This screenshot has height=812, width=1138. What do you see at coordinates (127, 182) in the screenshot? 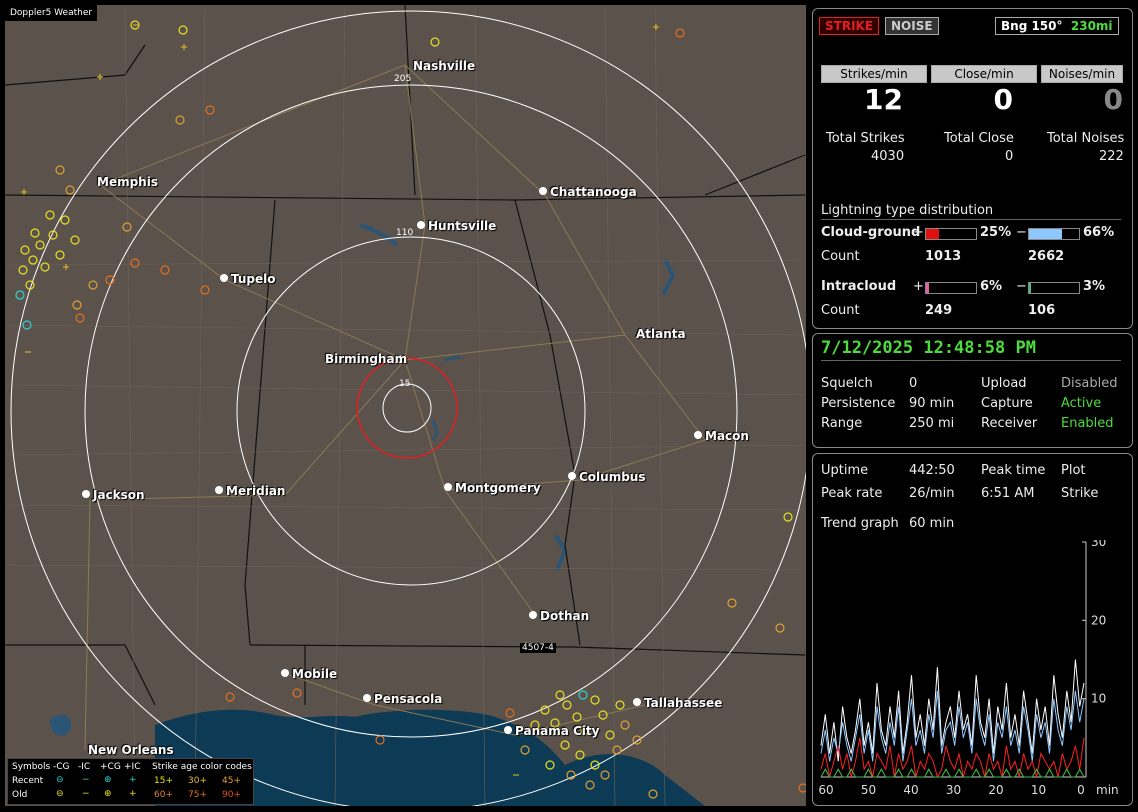
I see `city-label: Memphis` at bounding box center [127, 182].